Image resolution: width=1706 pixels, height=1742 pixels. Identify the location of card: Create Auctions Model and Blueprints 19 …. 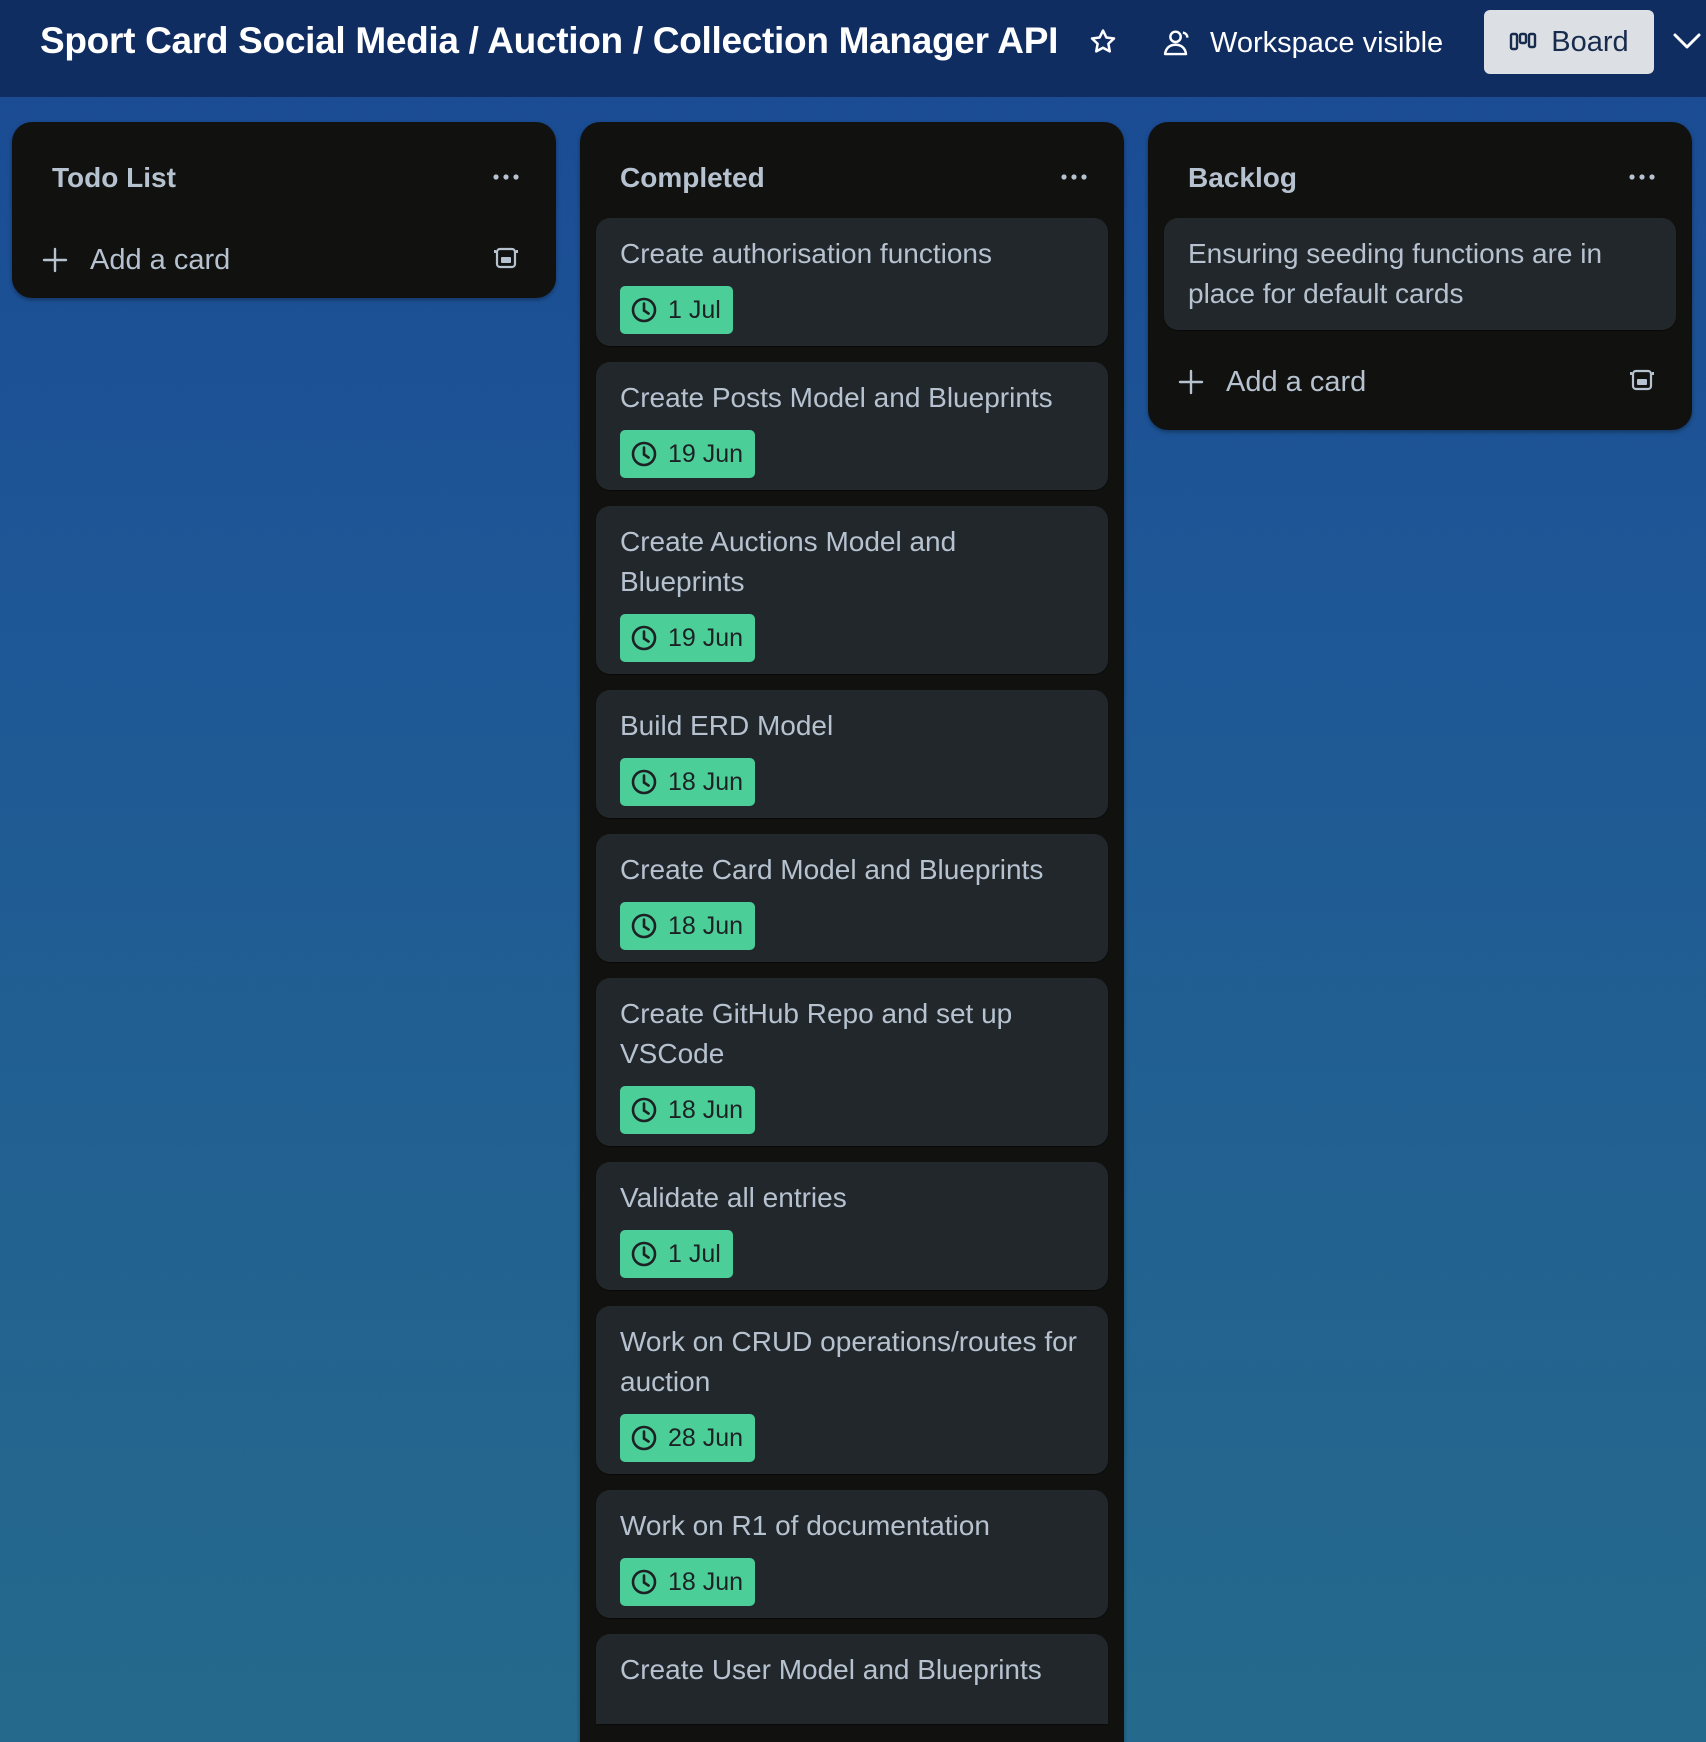
(852, 590).